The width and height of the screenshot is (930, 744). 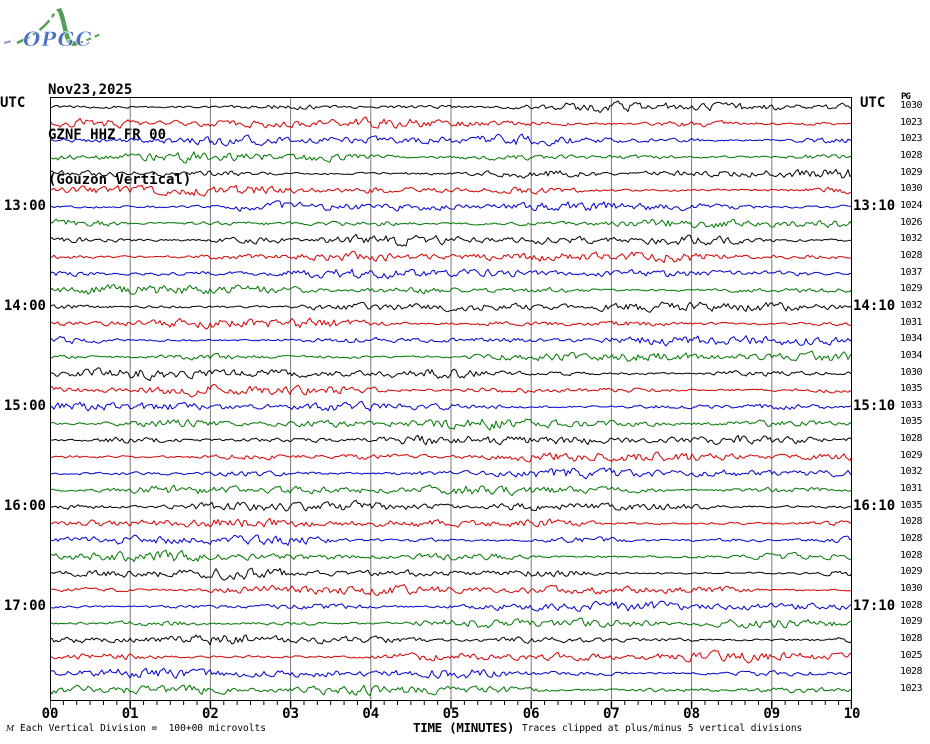 I want to click on header-date: Nov23,2025, so click(x=90, y=90).